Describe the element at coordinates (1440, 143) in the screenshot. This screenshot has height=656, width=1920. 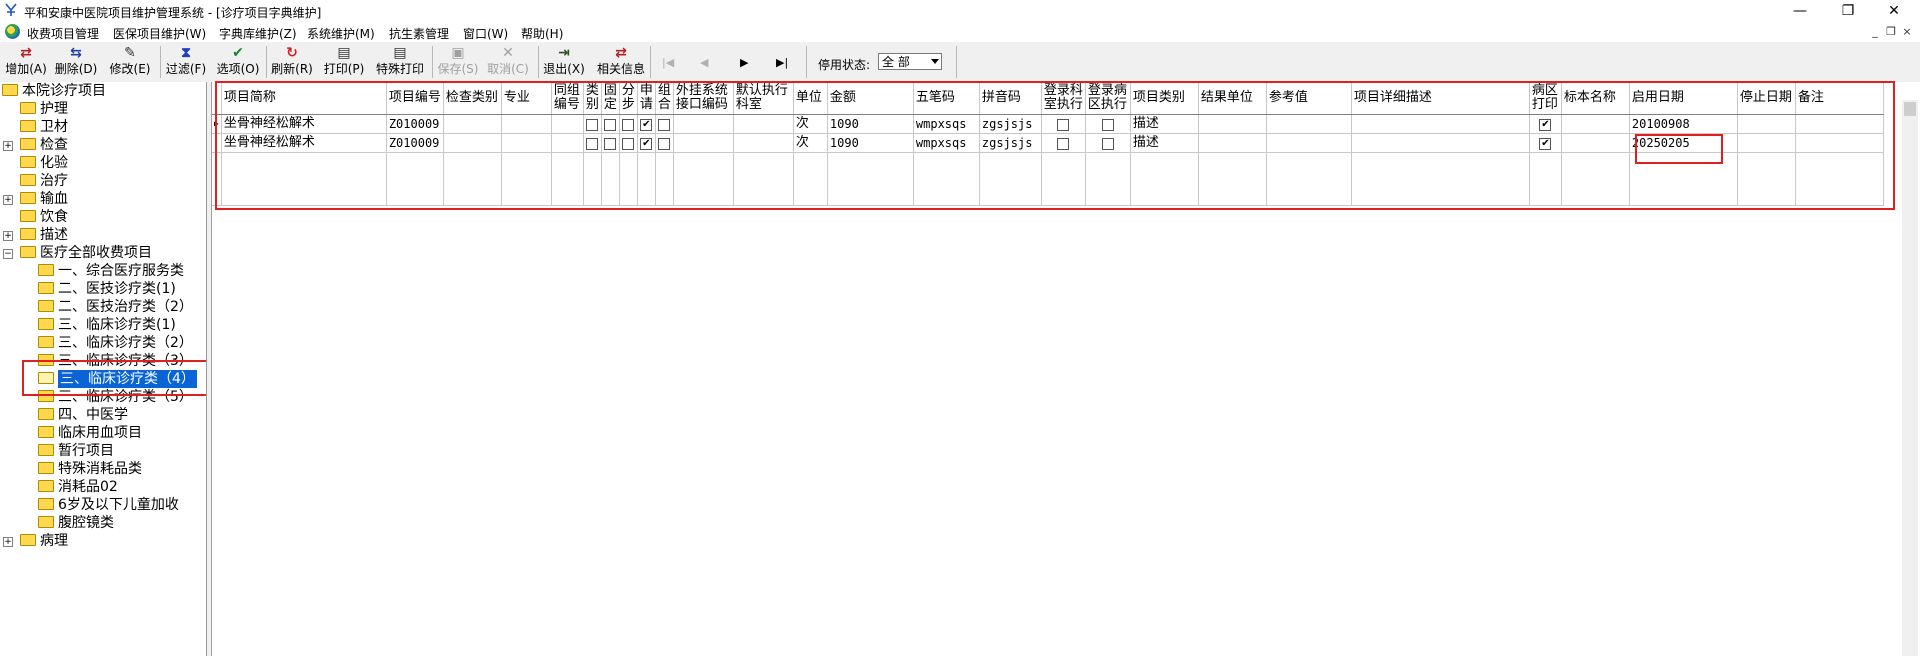
I see `cell-detail` at that location.